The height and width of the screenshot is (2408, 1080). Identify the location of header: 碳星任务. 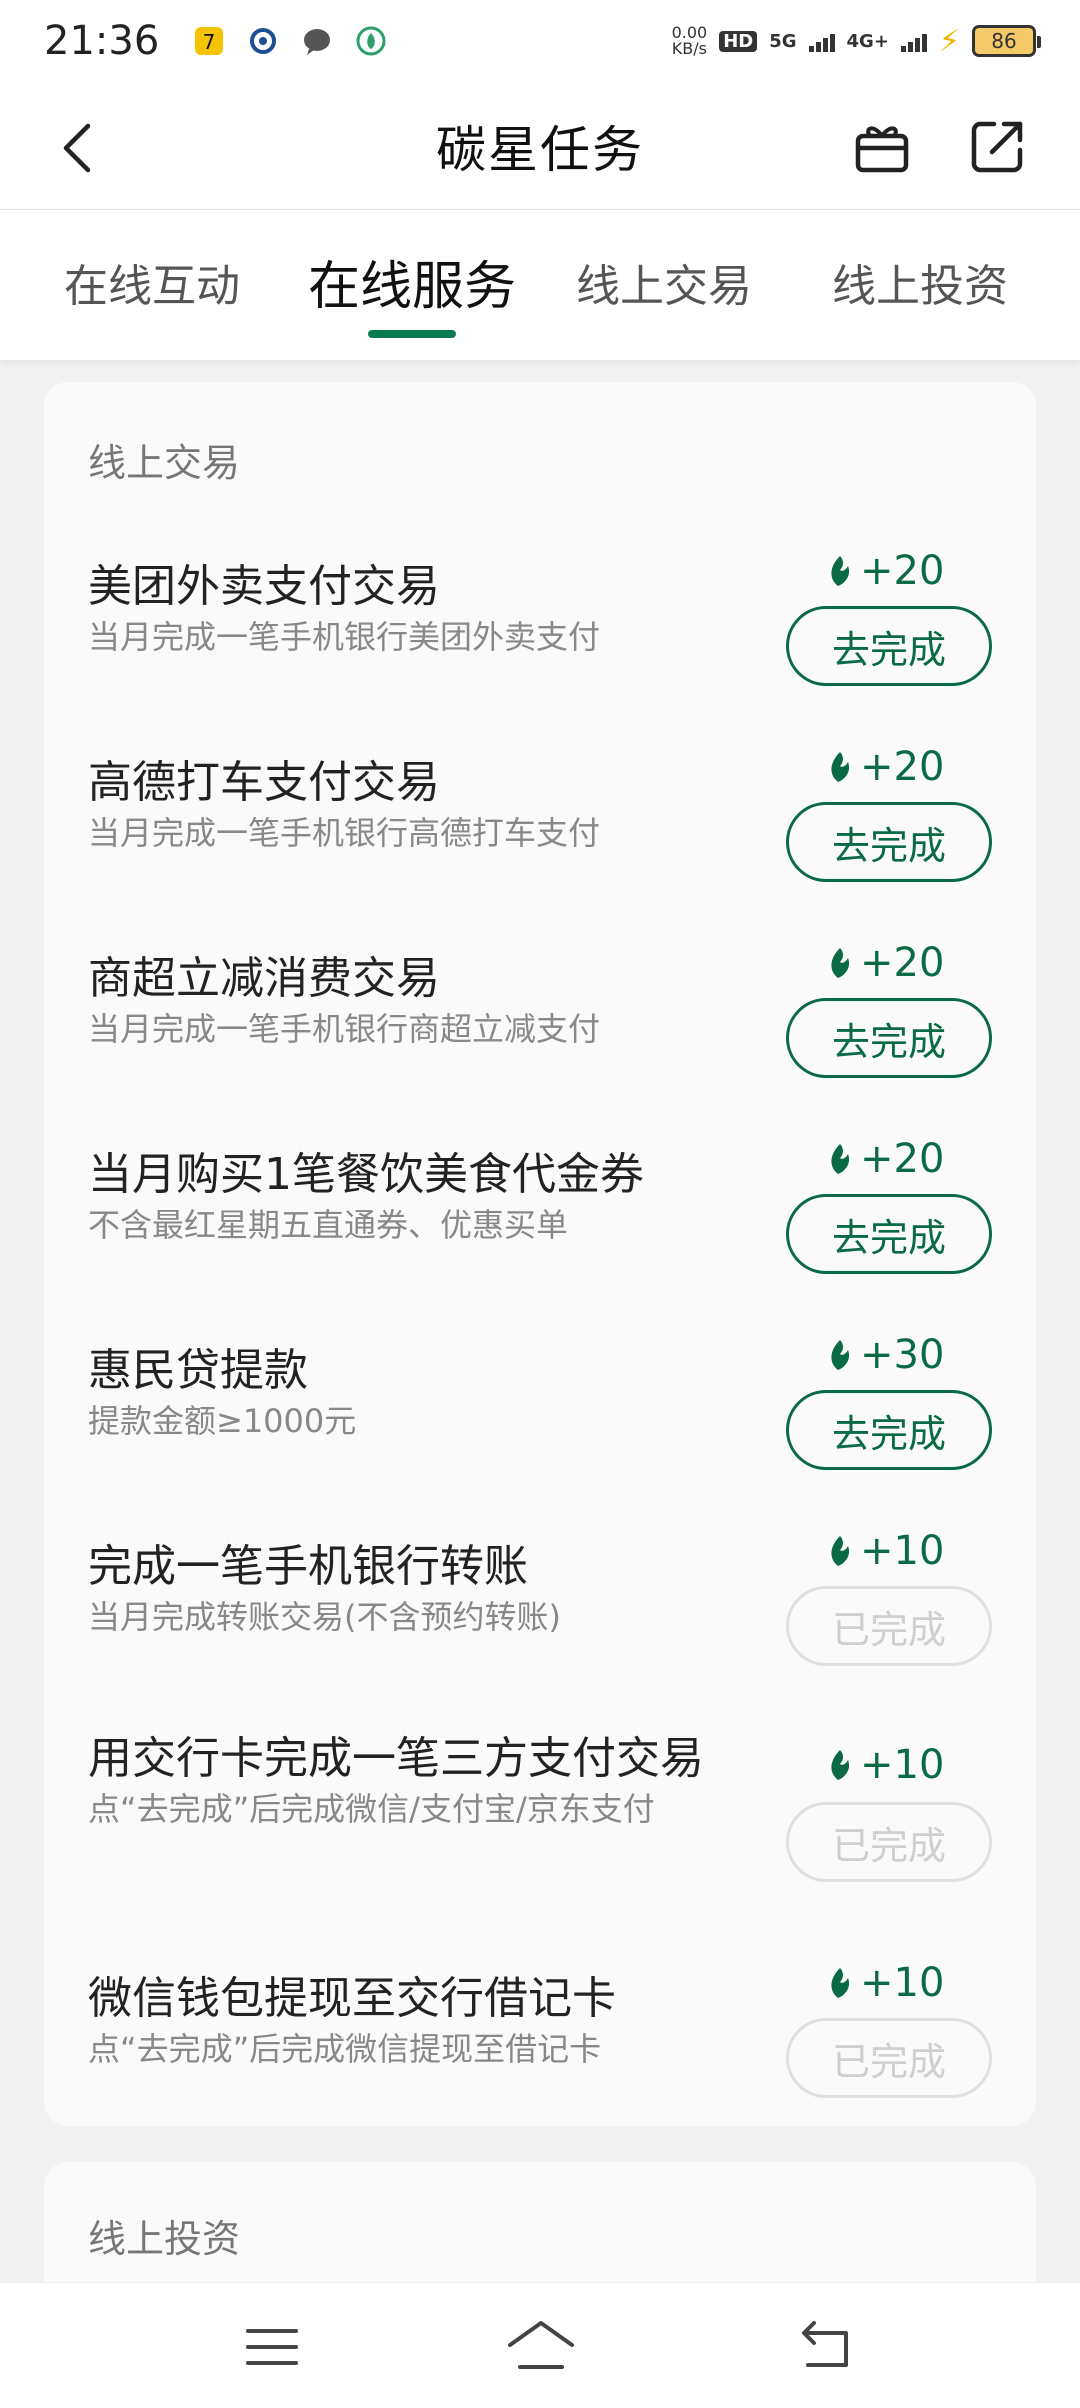
(540, 146).